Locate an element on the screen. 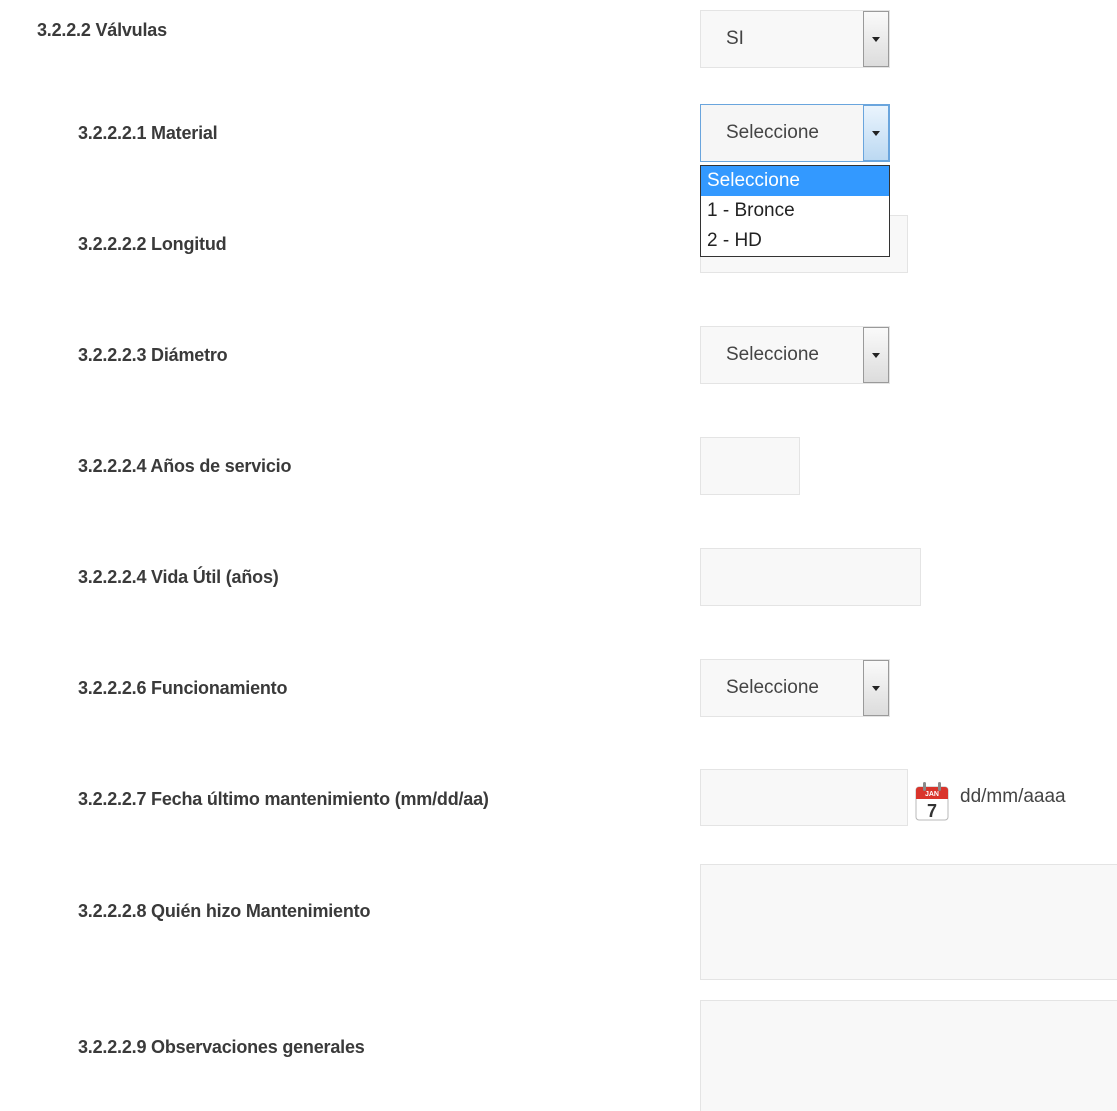 The height and width of the screenshot is (1111, 1117). observaciones-label: 3.2.2.2.9 Observaciones generales is located at coordinates (221, 1047).